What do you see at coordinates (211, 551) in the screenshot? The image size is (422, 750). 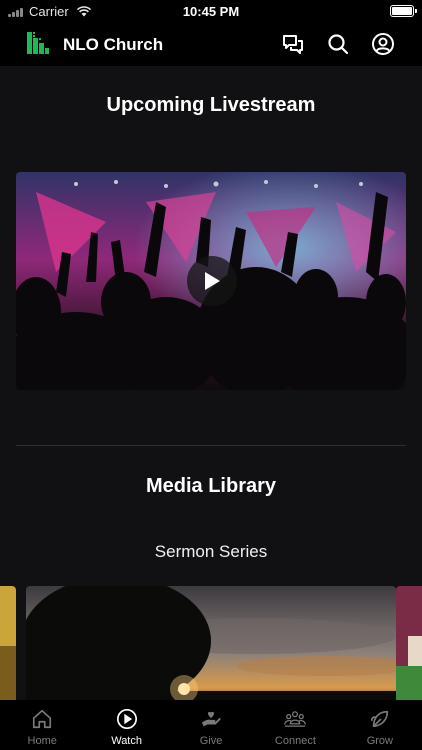 I see `sermon-series-label: Sermon Series` at bounding box center [211, 551].